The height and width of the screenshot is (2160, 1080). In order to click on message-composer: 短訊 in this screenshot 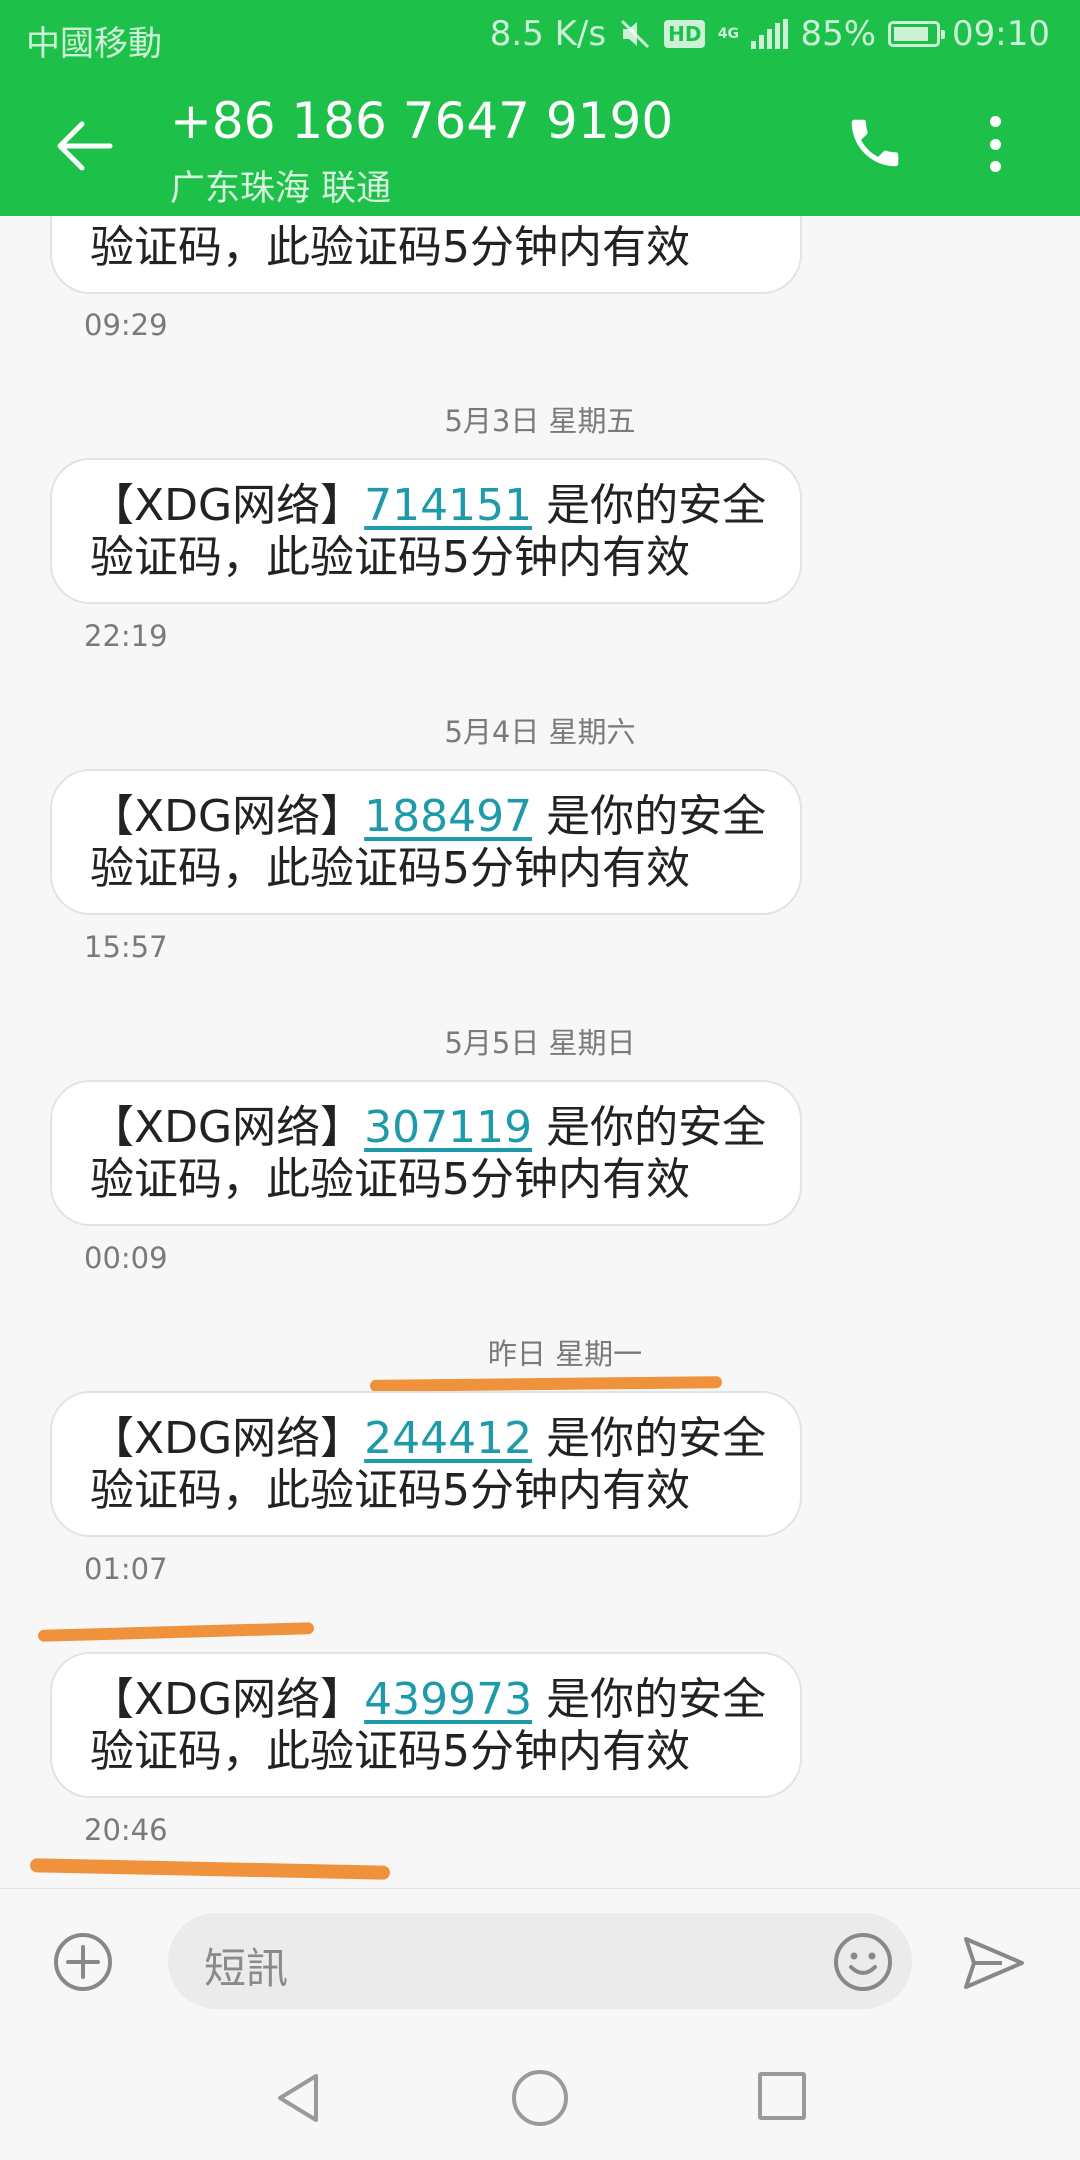, I will do `click(540, 1960)`.